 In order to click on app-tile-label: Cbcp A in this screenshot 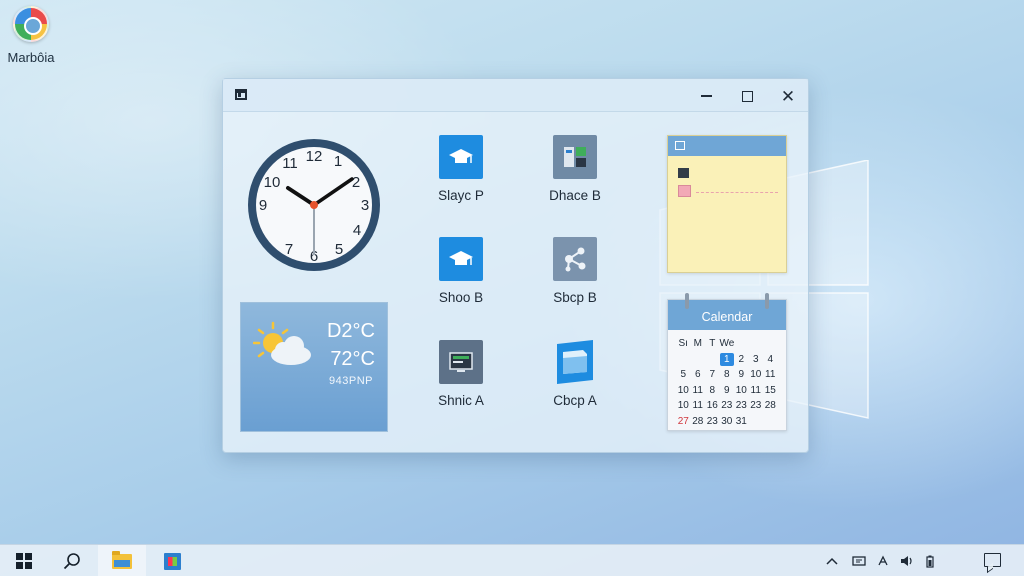, I will do `click(575, 400)`.